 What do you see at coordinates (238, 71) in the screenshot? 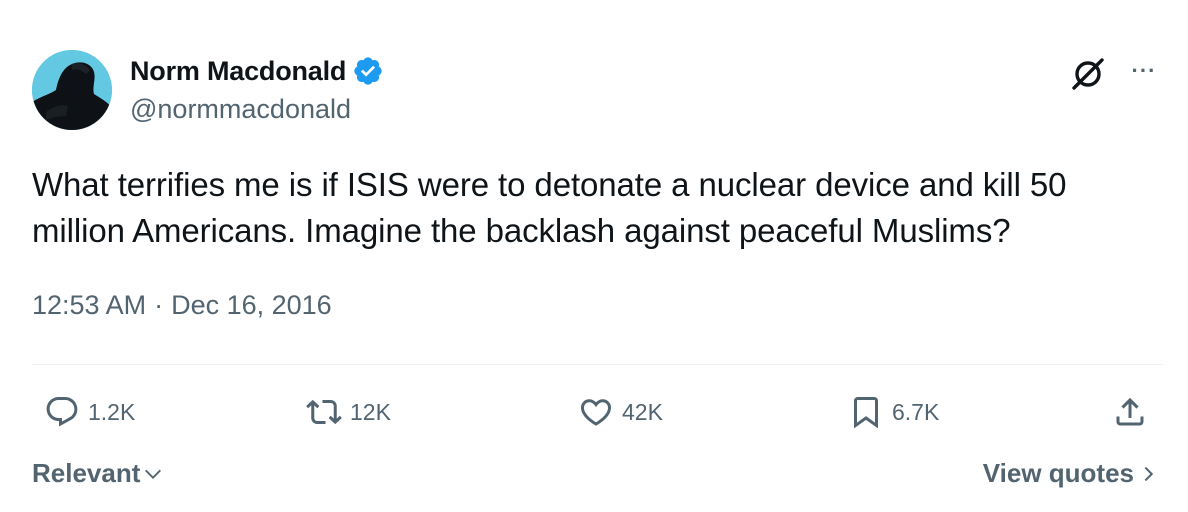
I see `author-display-name: Norm Macdonald` at bounding box center [238, 71].